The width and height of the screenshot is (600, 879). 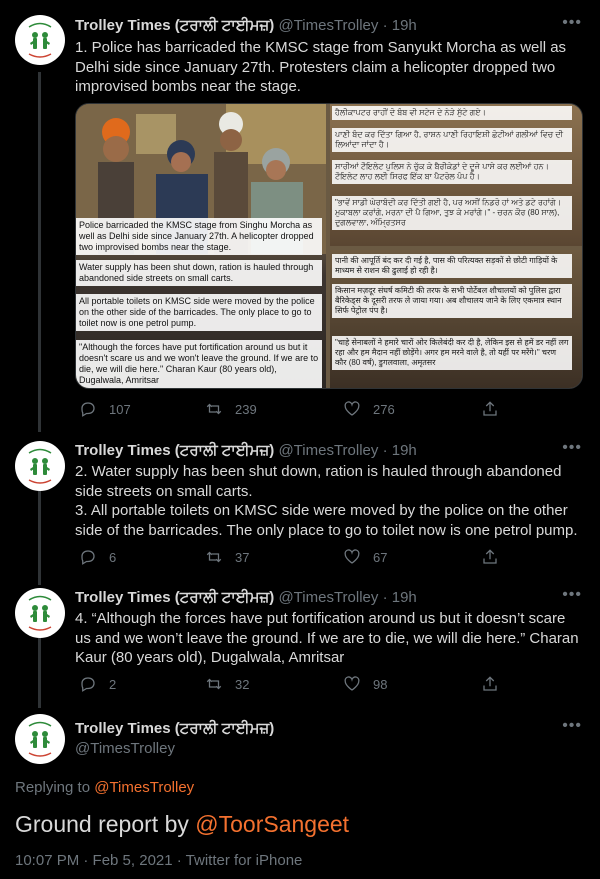 I want to click on reply-button: 6, so click(x=97, y=557).